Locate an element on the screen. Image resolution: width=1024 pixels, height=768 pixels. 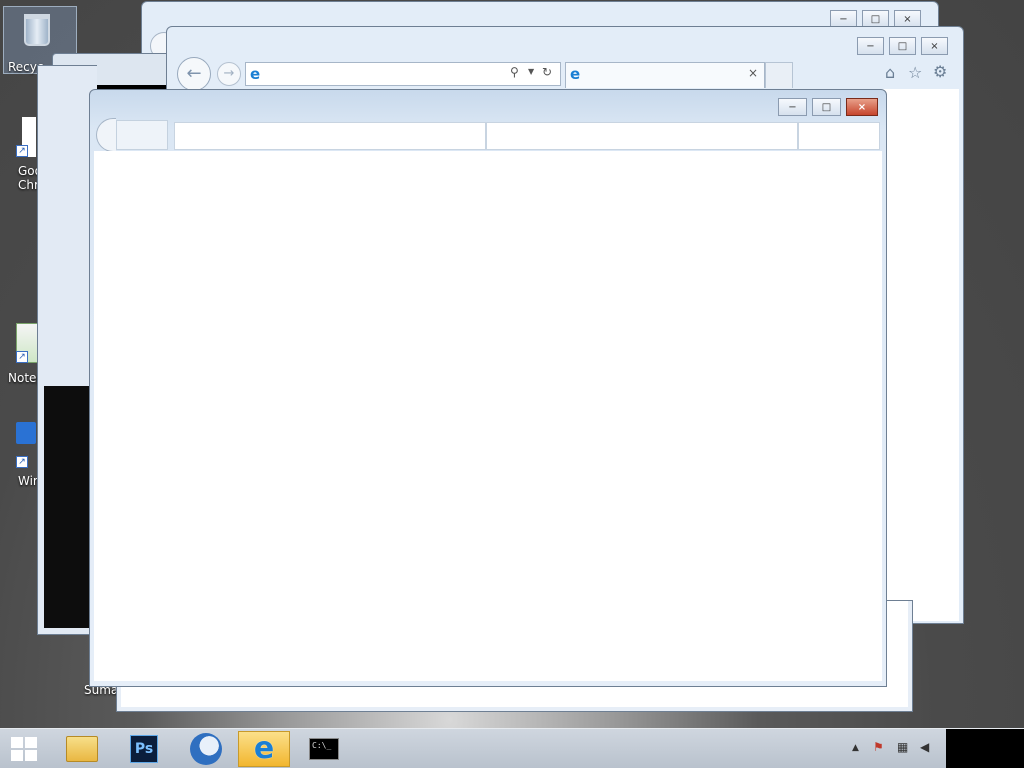
taskbar-command-prompt: C:\_ is located at coordinates (324, 749).